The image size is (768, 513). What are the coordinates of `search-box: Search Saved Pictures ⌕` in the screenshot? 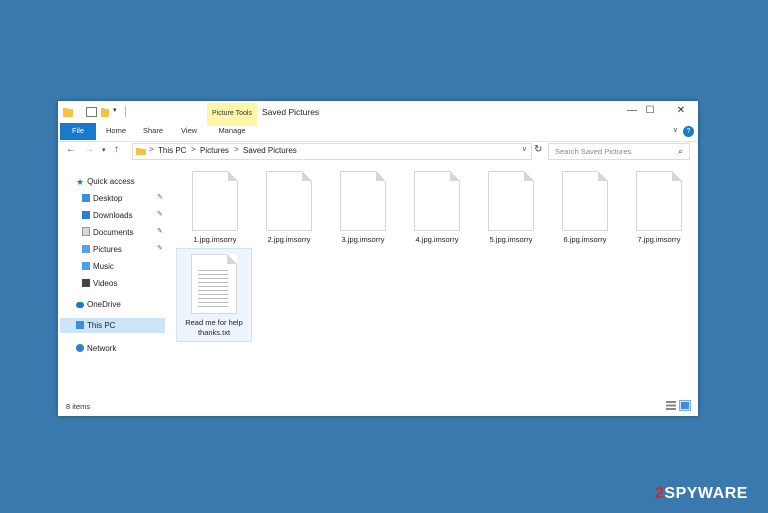 It's located at (619, 151).